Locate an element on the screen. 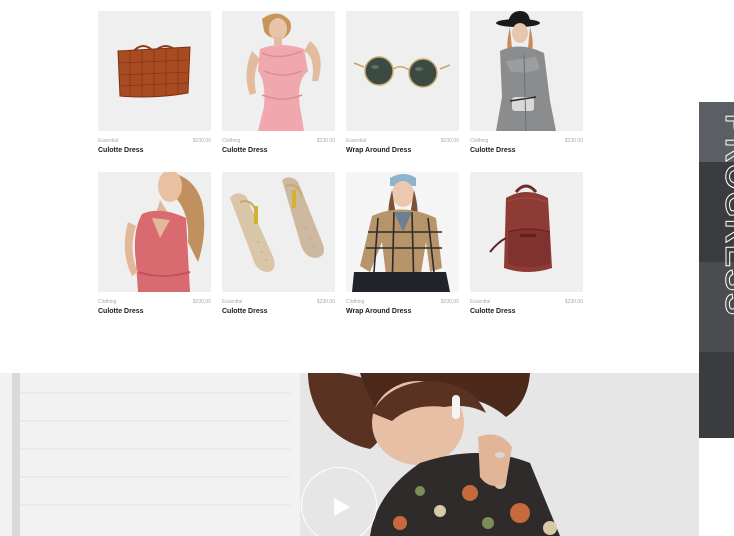 The width and height of the screenshot is (734, 536). product-card: Essential $230.00 Wrap Around Dress is located at coordinates (402, 82).